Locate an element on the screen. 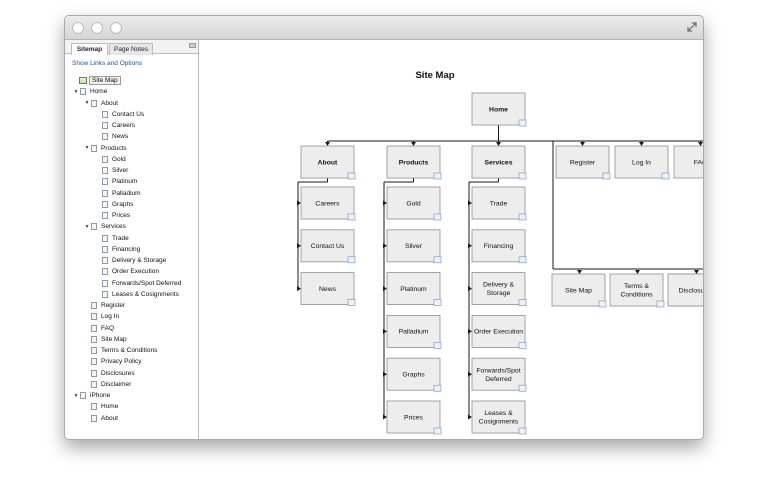 This screenshot has width=768, height=480. tree-item: Privacy Policy is located at coordinates (112, 361).